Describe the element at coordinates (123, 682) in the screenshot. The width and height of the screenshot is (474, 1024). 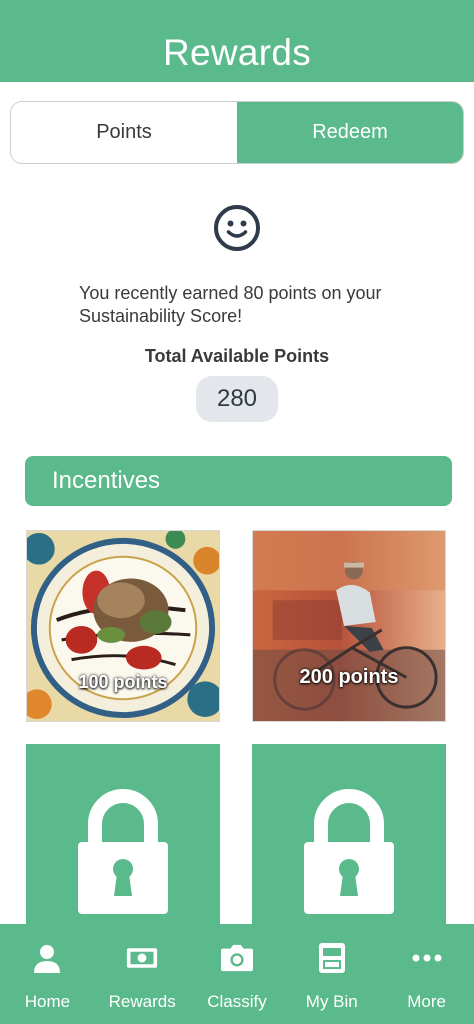
I see `incentive-points-label: 100 points` at that location.